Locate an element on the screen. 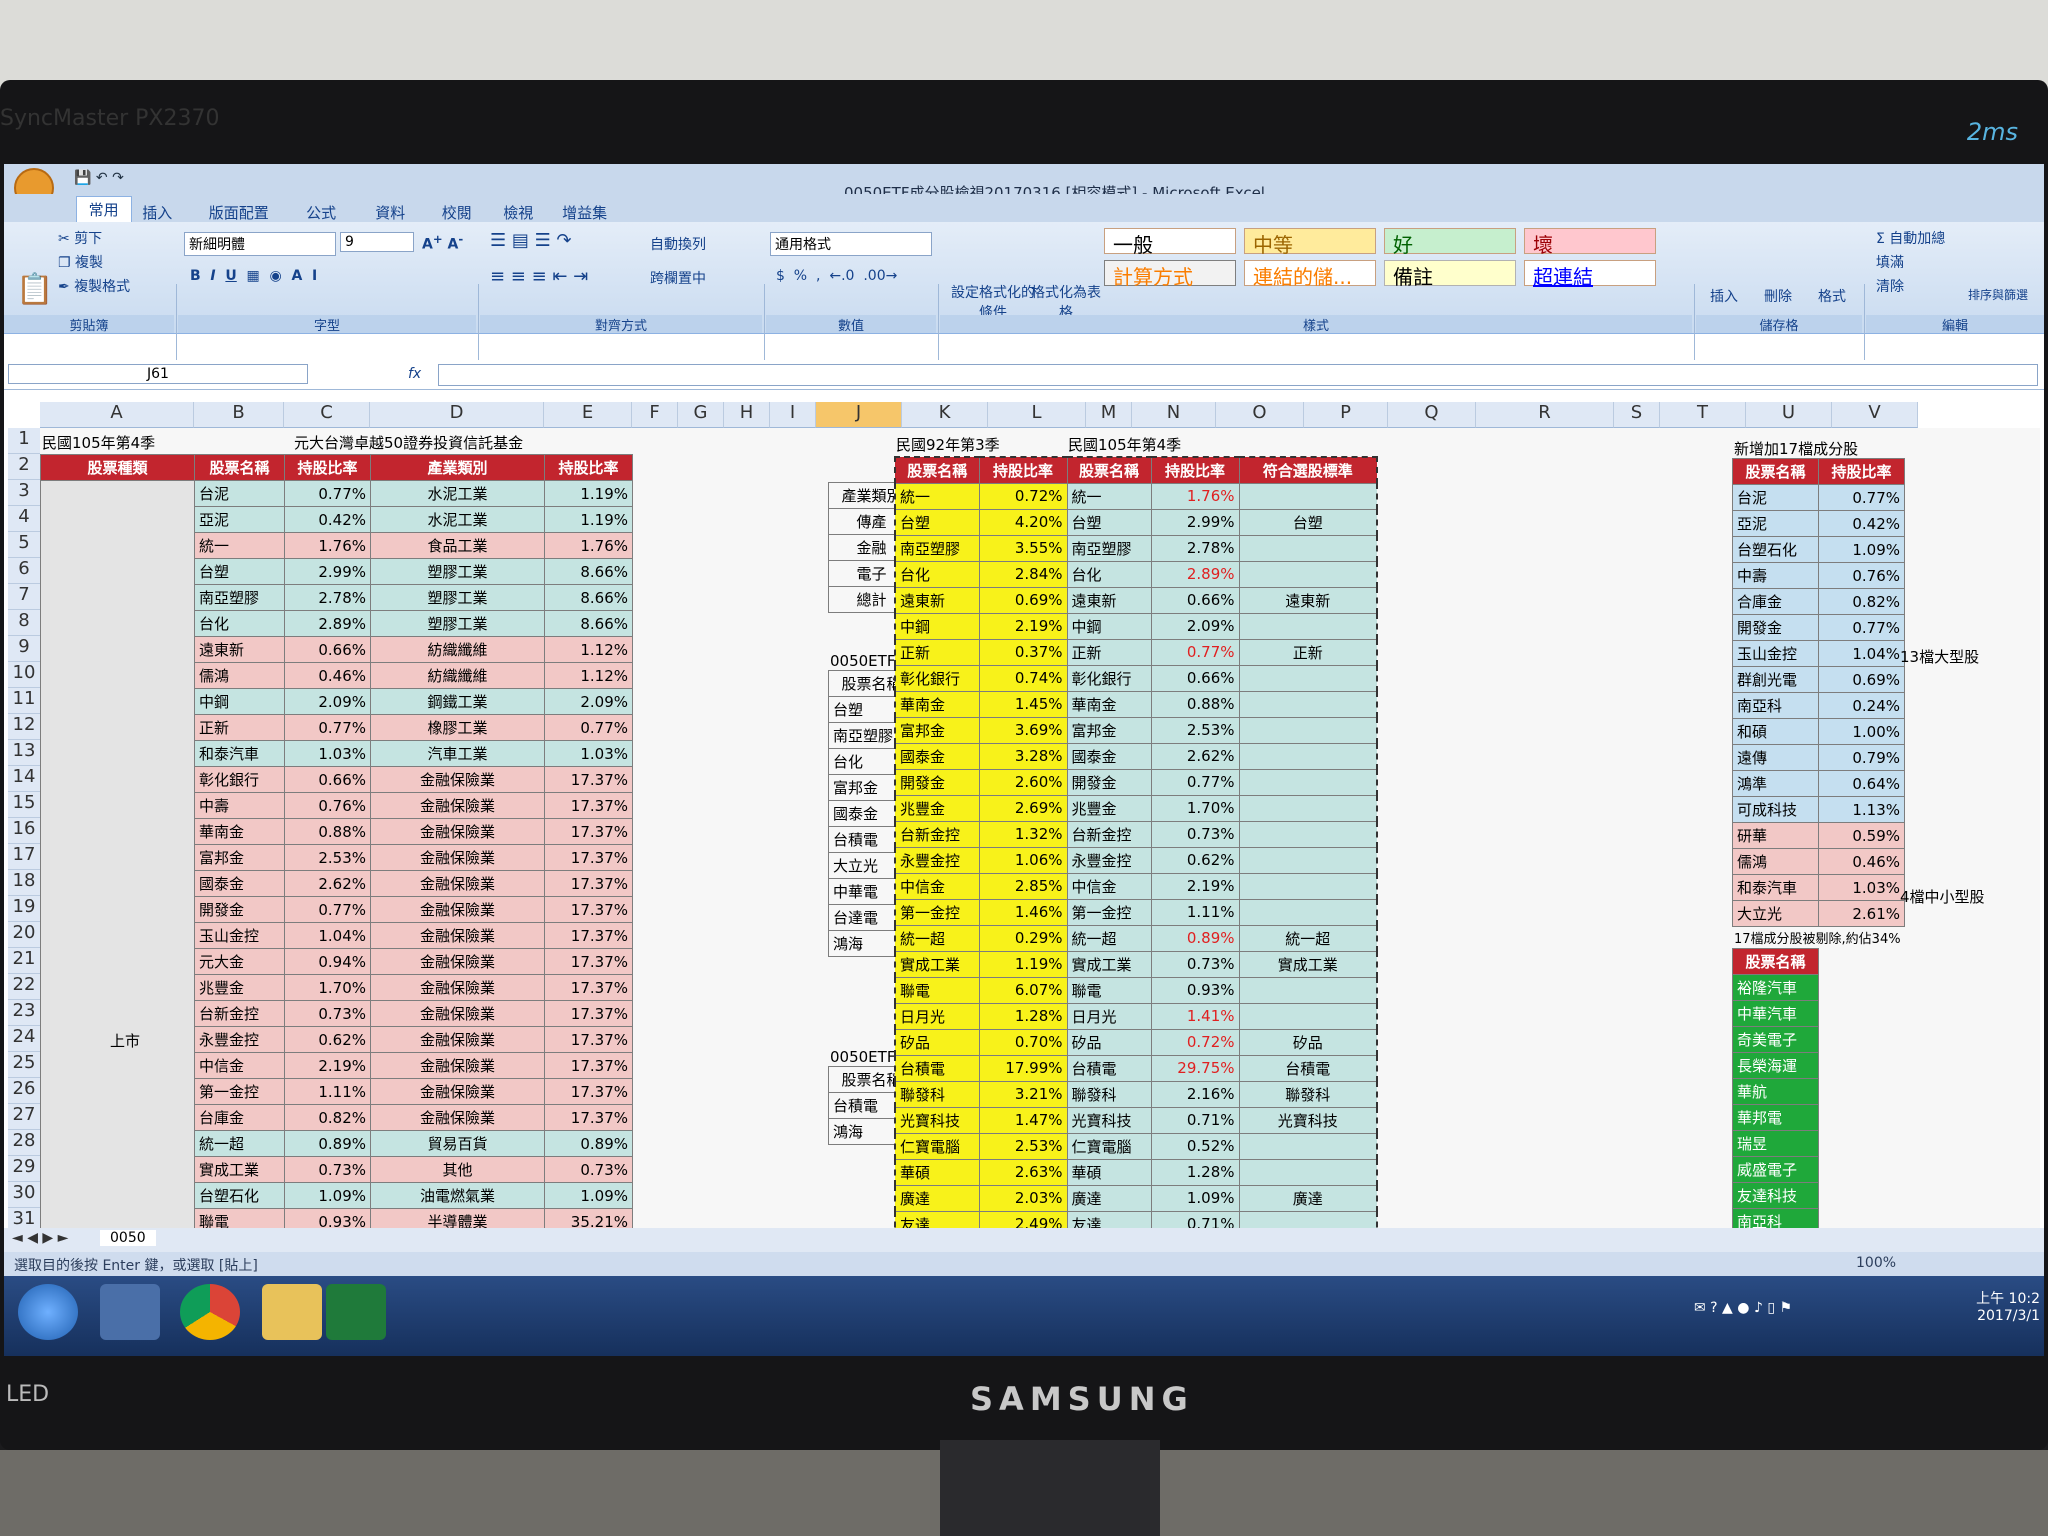  insert-cells-button: 插入 is located at coordinates (1724, 296).